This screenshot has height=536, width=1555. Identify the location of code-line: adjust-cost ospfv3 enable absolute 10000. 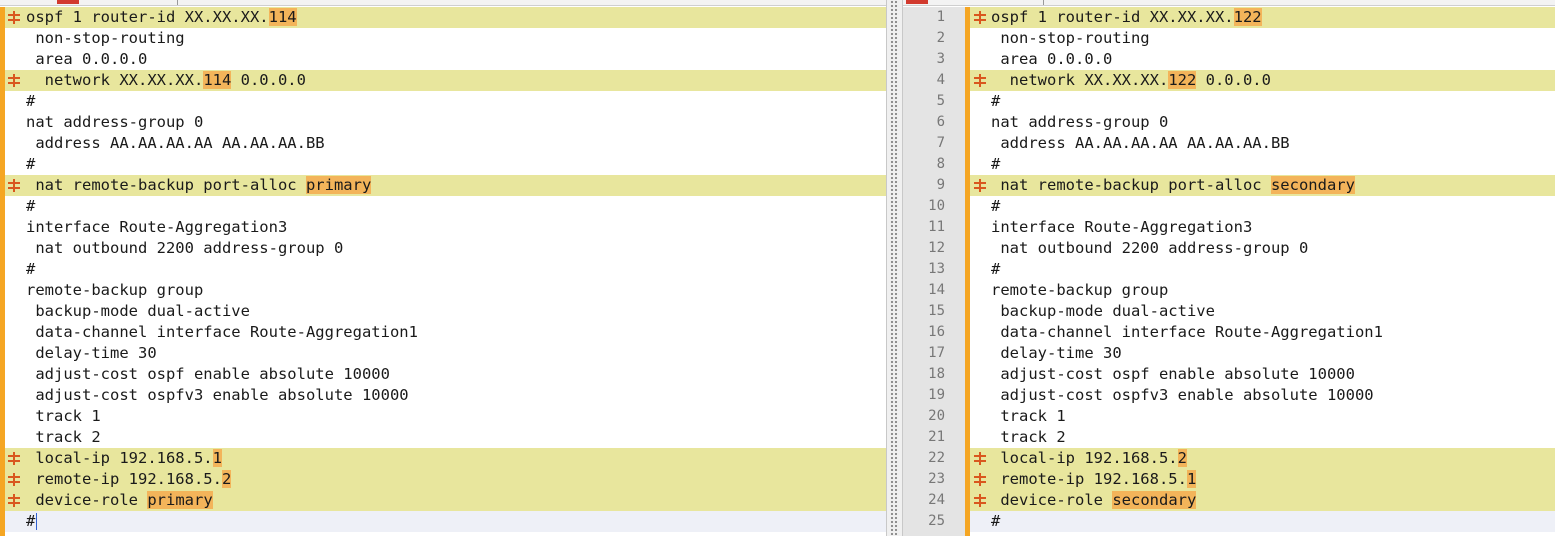
(445, 395).